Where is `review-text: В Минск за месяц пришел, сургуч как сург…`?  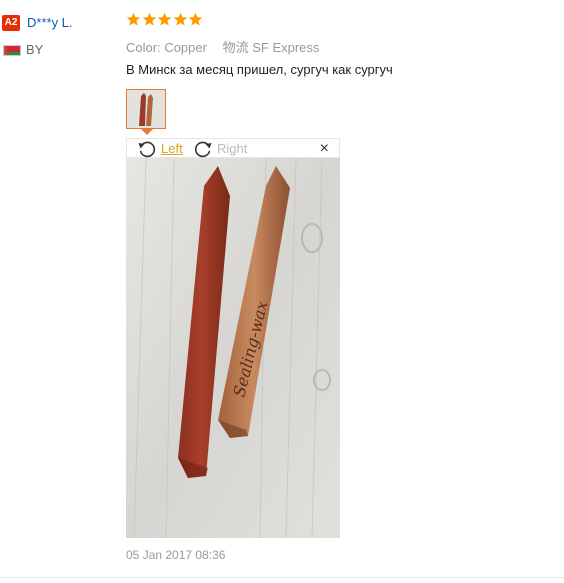
review-text: В Минск за месяц пришел, сургуч как сург… is located at coordinates (259, 69).